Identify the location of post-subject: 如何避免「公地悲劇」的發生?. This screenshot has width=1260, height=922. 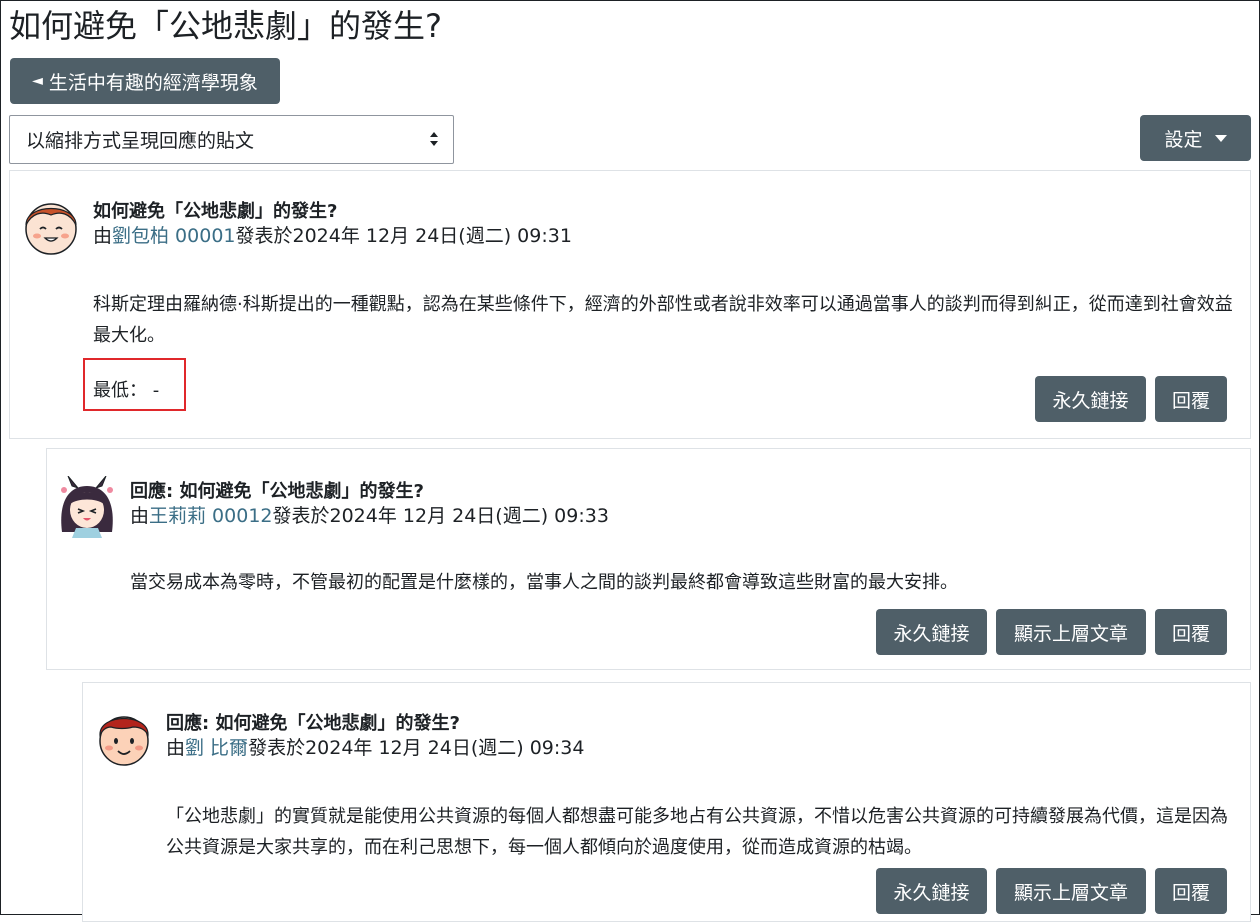
(215, 211).